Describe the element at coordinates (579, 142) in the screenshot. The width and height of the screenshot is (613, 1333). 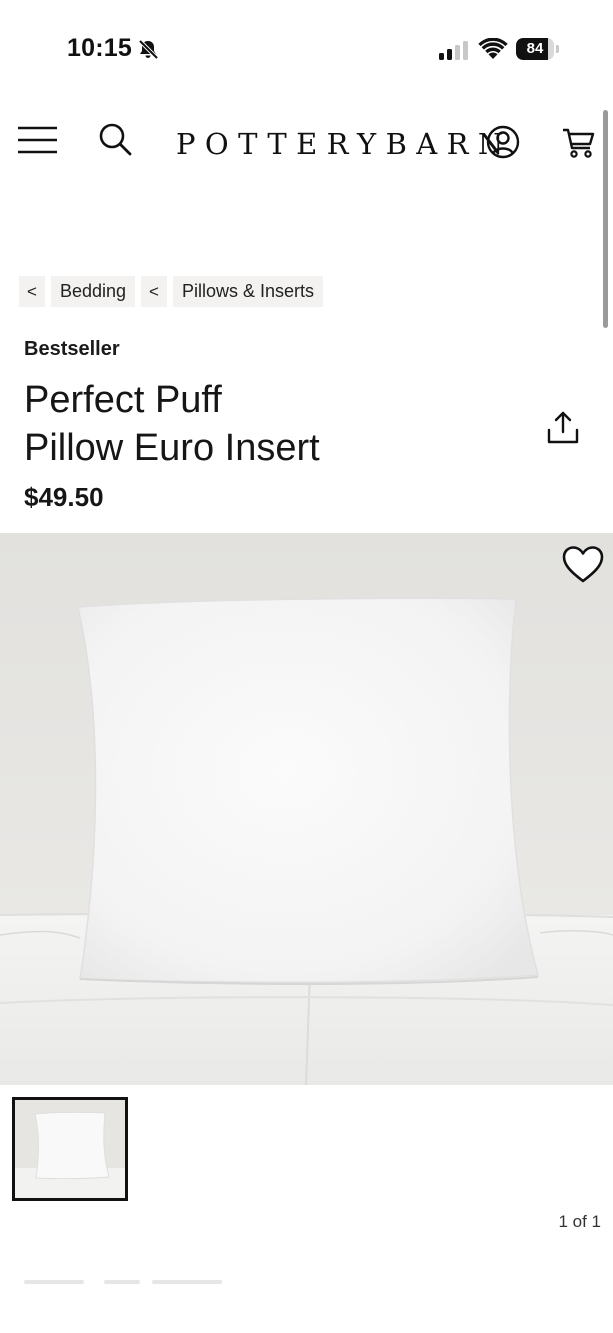
I see `cart-icon` at that location.